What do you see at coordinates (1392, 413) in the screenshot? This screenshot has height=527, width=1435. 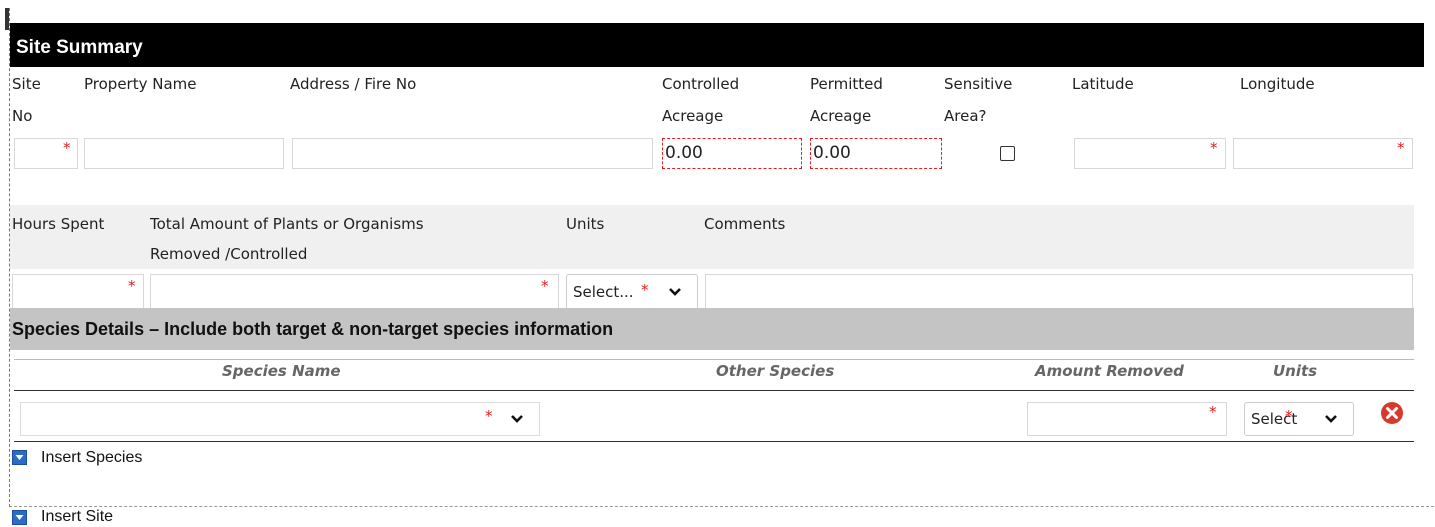 I see `delete-icon` at bounding box center [1392, 413].